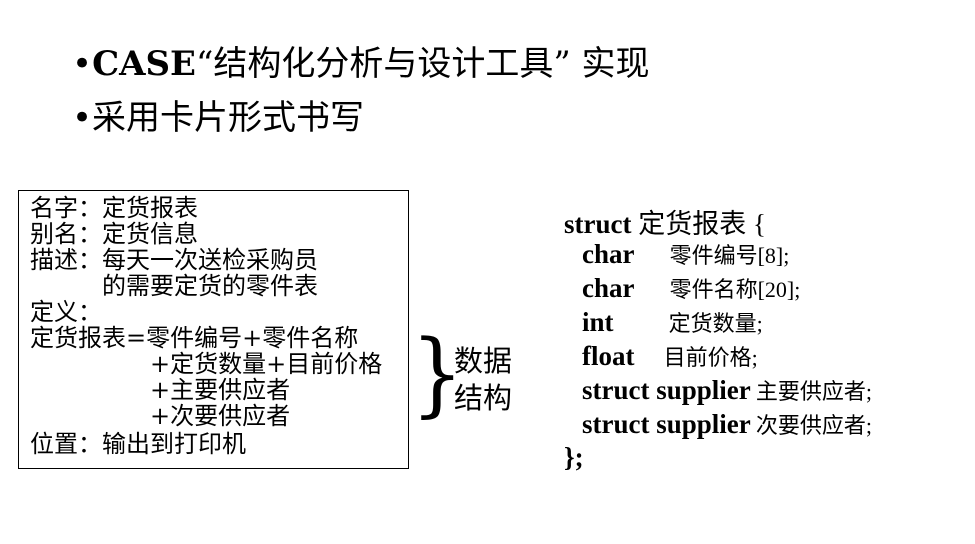 Image resolution: width=975 pixels, height=544 pixels. I want to click on code-line-struct-close: };, so click(574, 457).